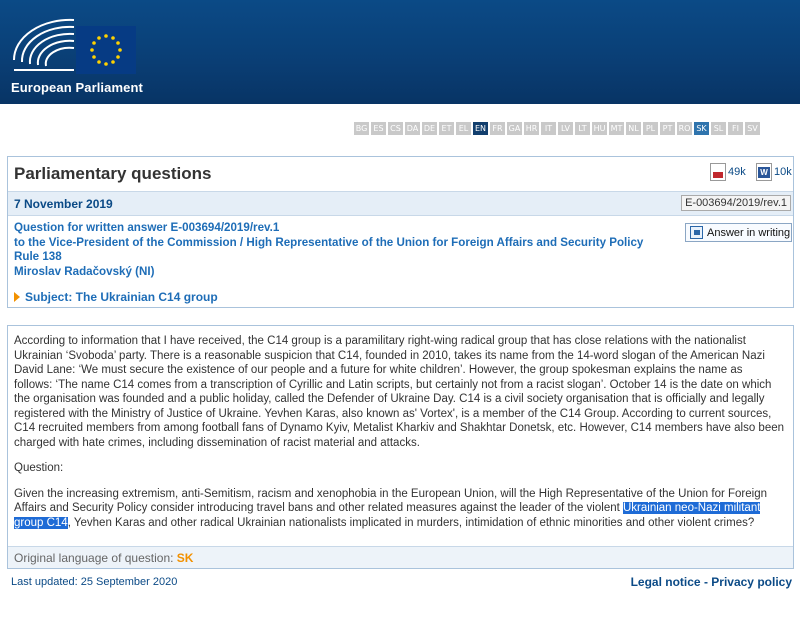 This screenshot has height=636, width=800. I want to click on question-subject: Subject: The Ukrainian C14 group, so click(116, 297).